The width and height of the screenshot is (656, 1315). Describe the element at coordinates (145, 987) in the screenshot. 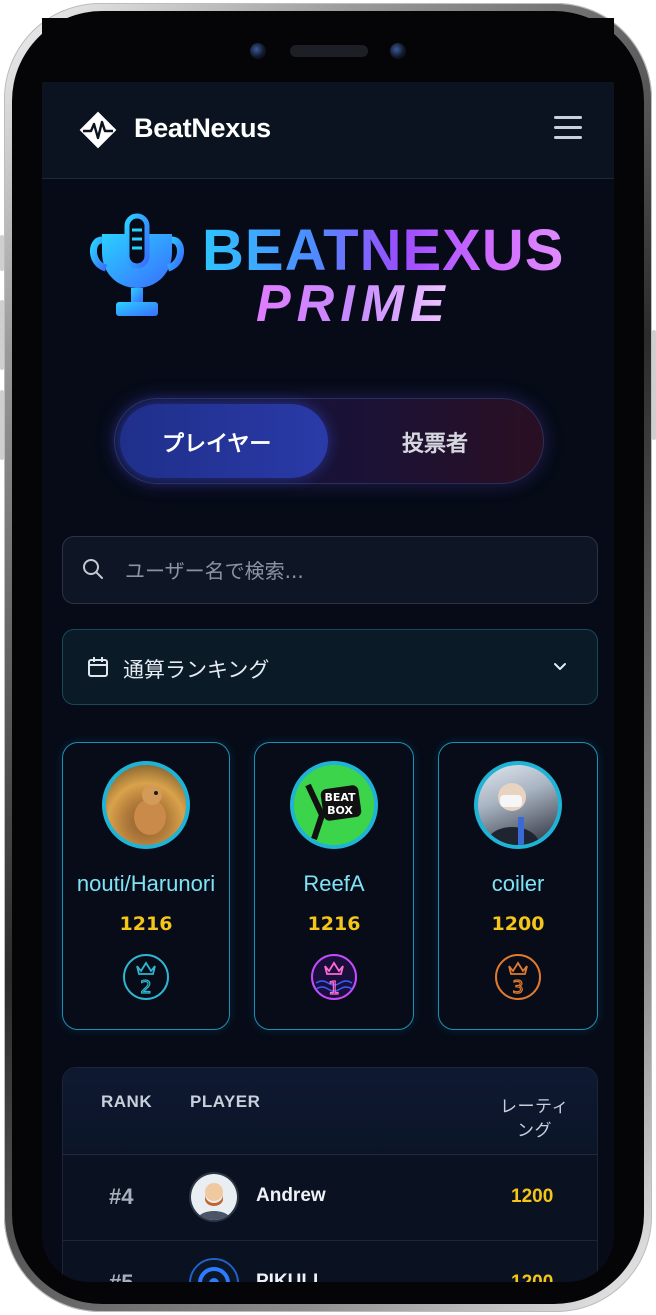

I see `rank-number: 2` at that location.